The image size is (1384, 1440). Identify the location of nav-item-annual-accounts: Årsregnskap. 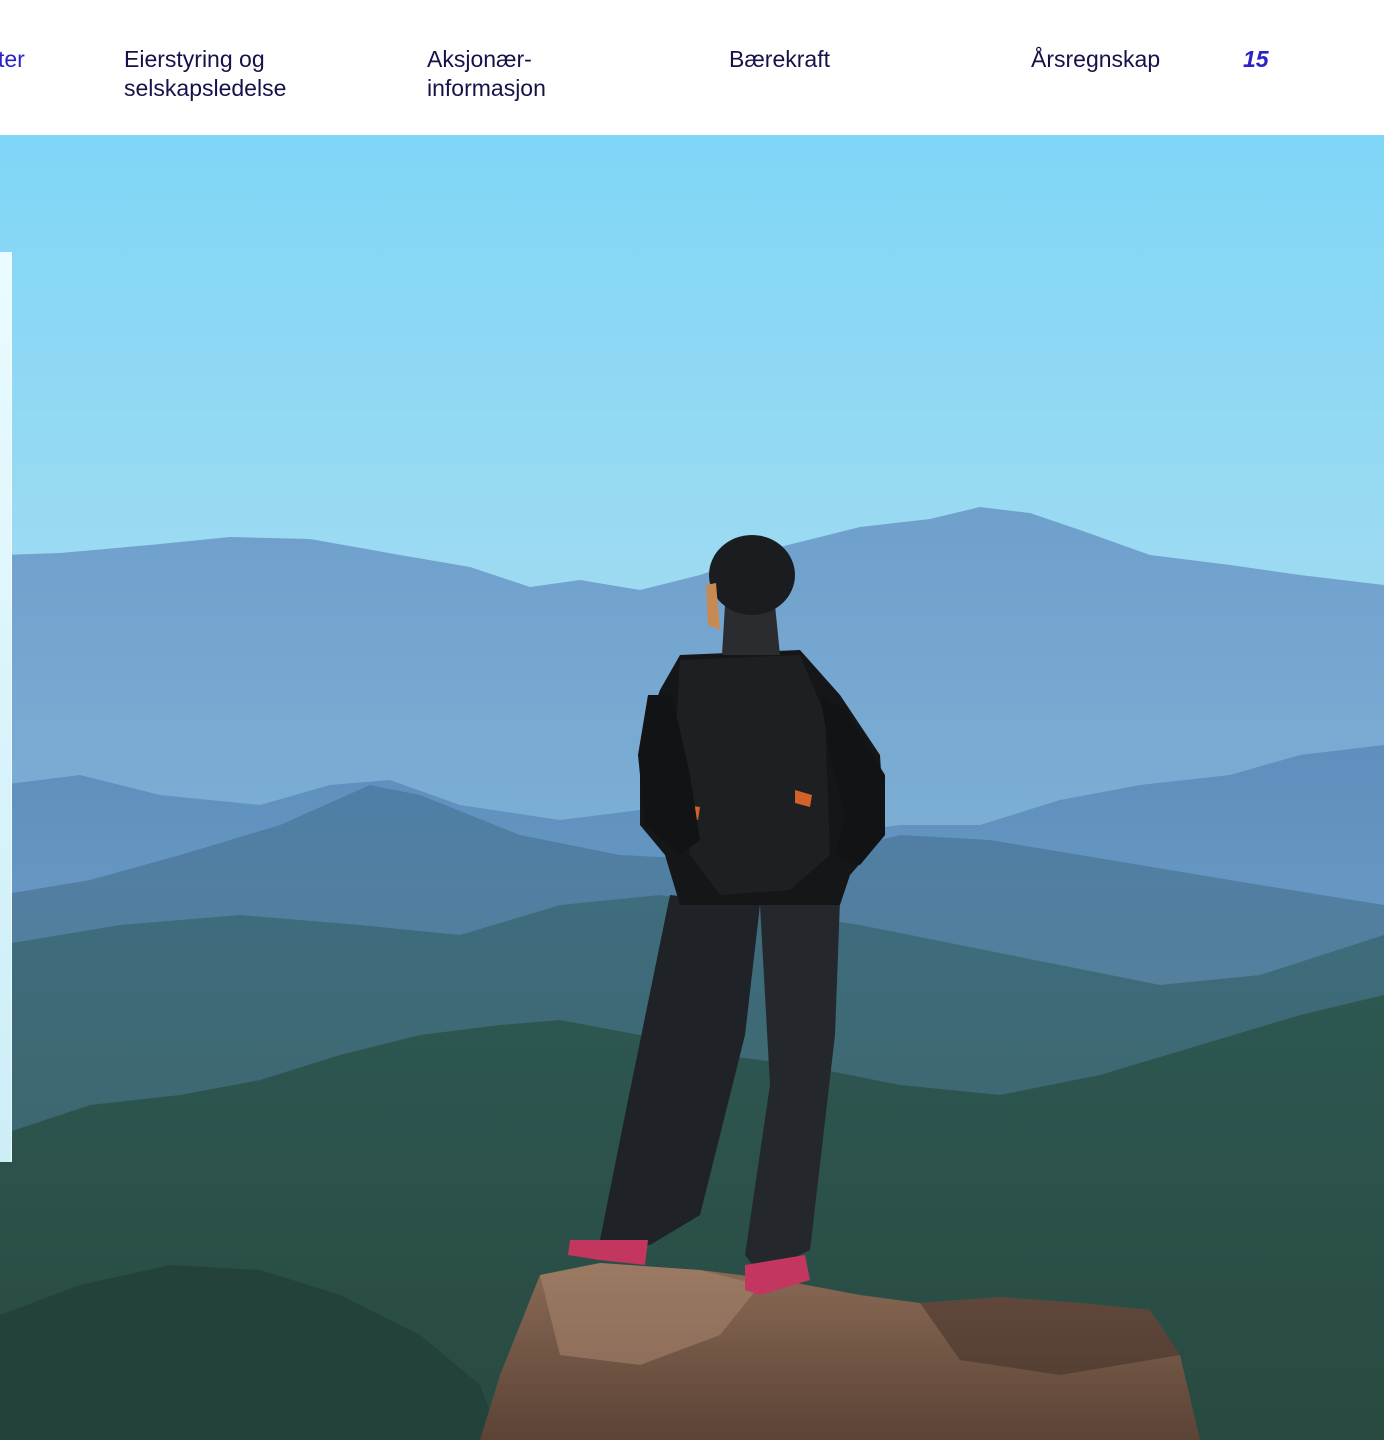
(1095, 59).